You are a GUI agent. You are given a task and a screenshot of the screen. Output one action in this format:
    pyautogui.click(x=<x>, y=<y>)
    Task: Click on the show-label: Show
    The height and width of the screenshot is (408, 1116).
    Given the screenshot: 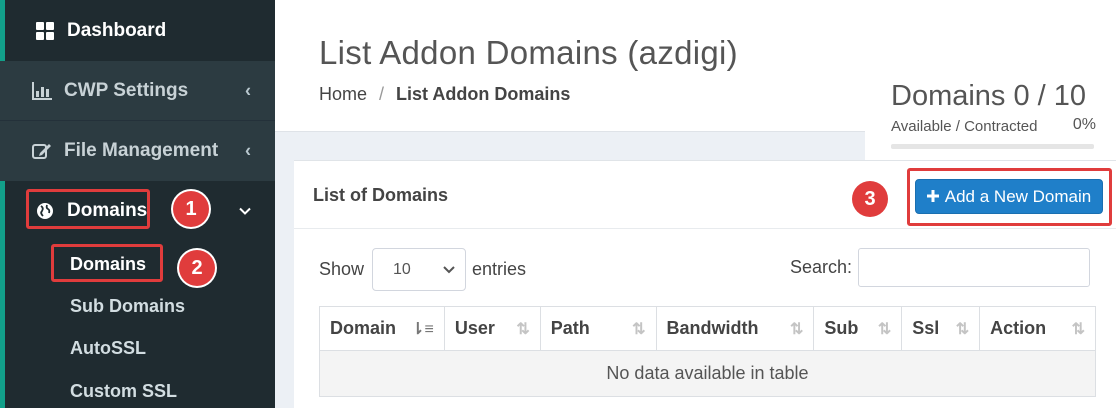 What is the action you would take?
    pyautogui.click(x=342, y=269)
    